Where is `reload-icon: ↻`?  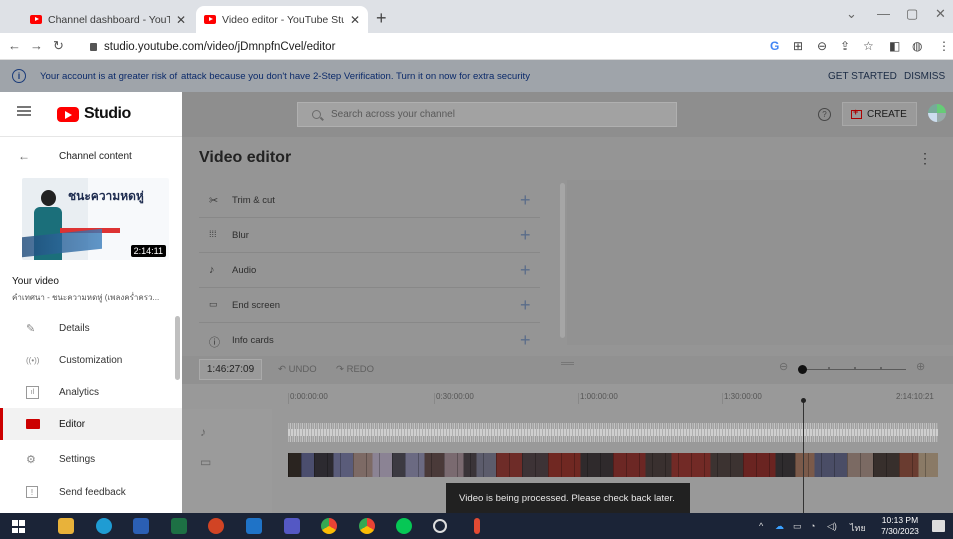
reload-icon: ↻ is located at coordinates (58, 46).